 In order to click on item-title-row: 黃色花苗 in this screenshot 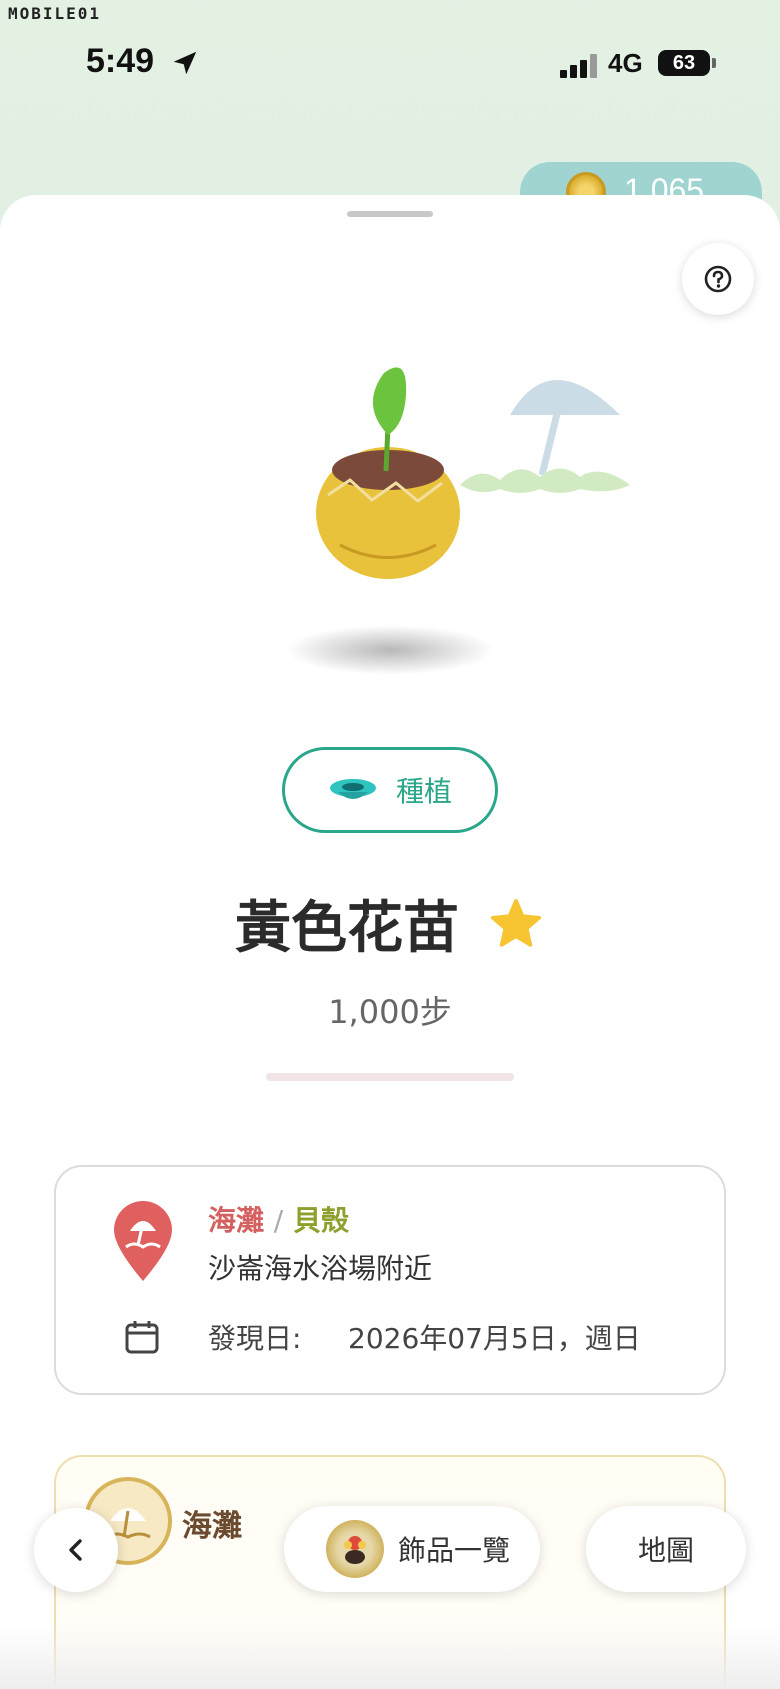, I will do `click(390, 923)`.